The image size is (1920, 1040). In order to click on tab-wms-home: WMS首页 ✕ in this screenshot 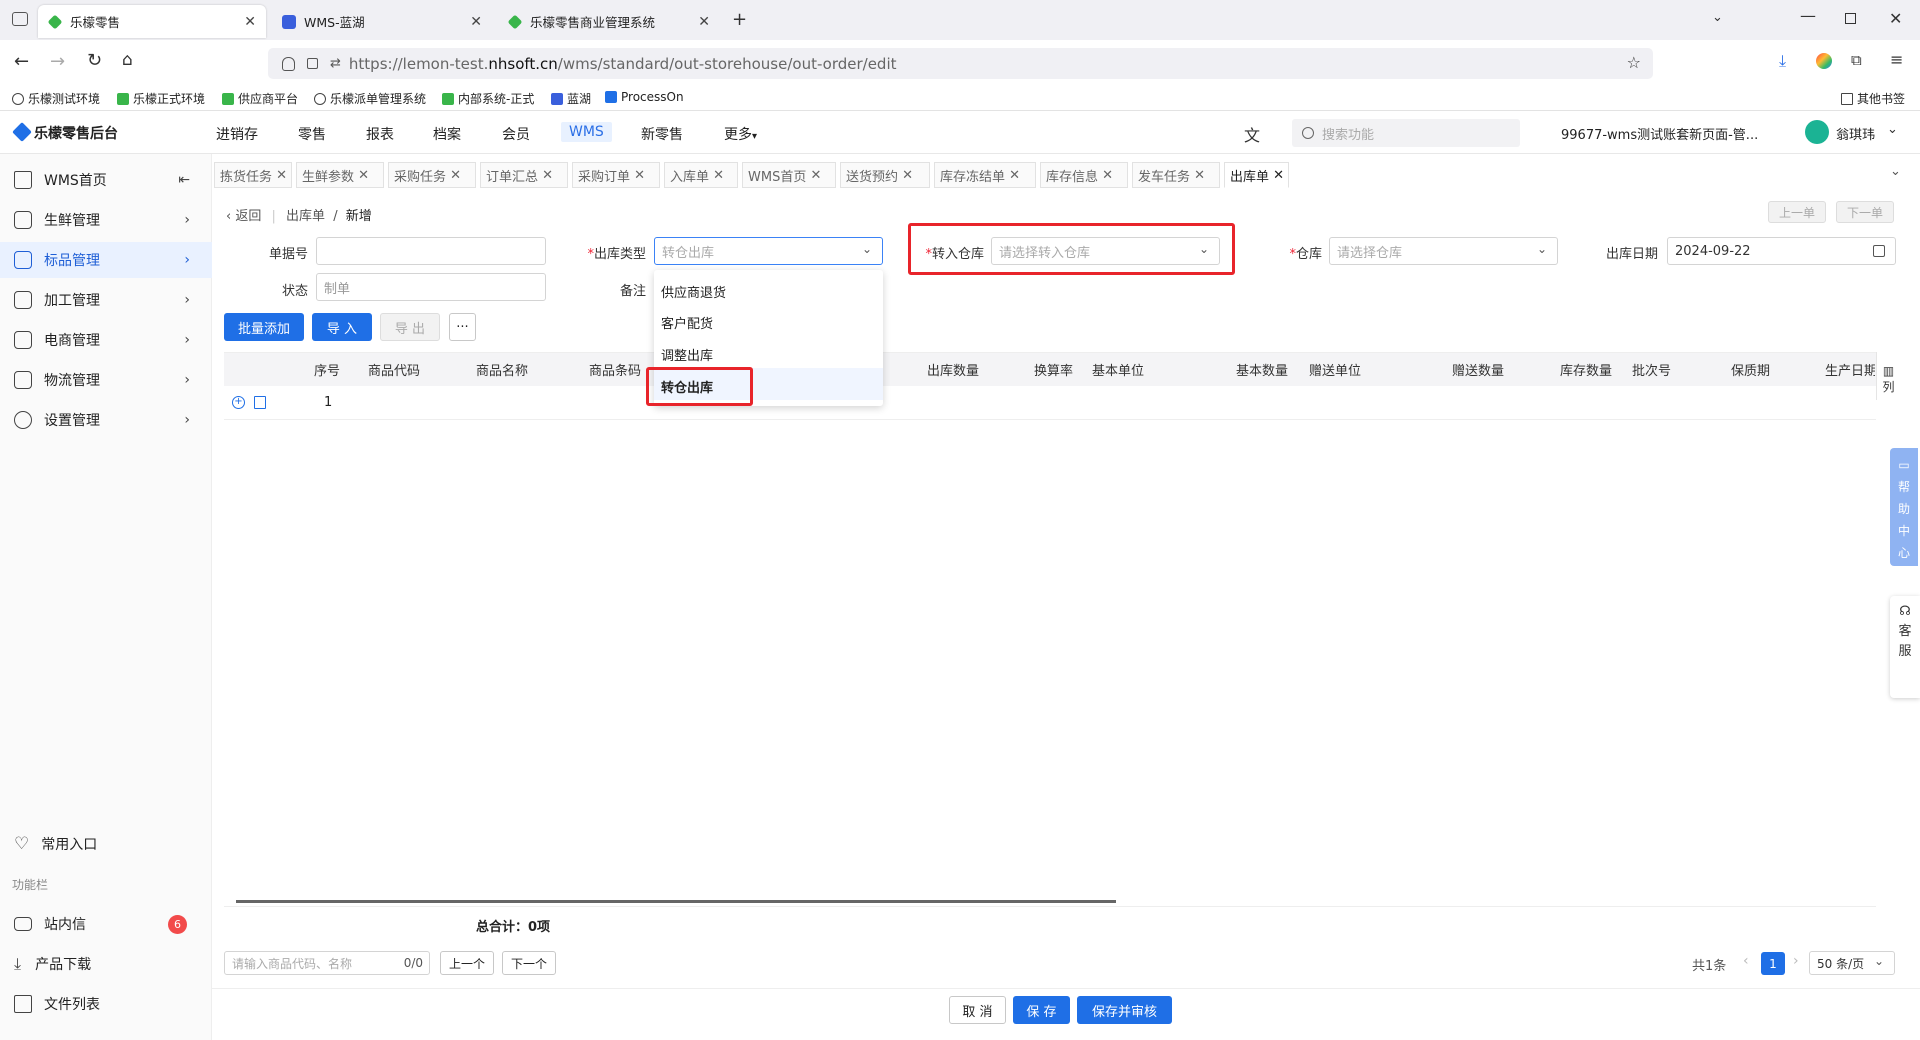, I will do `click(789, 175)`.